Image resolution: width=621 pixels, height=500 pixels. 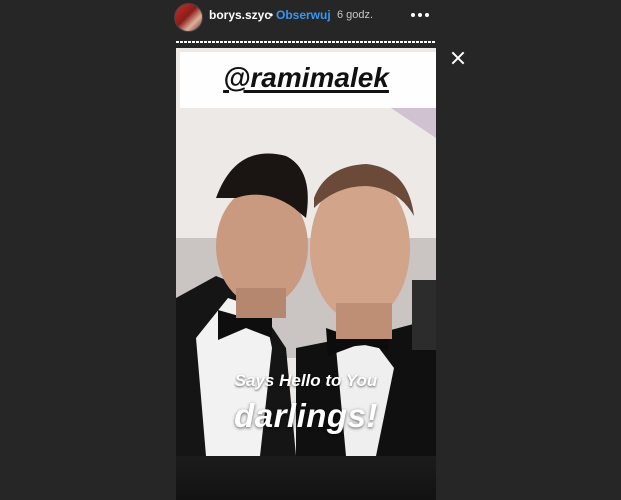 What do you see at coordinates (306, 78) in the screenshot?
I see `mention-sticker: @ramimalek` at bounding box center [306, 78].